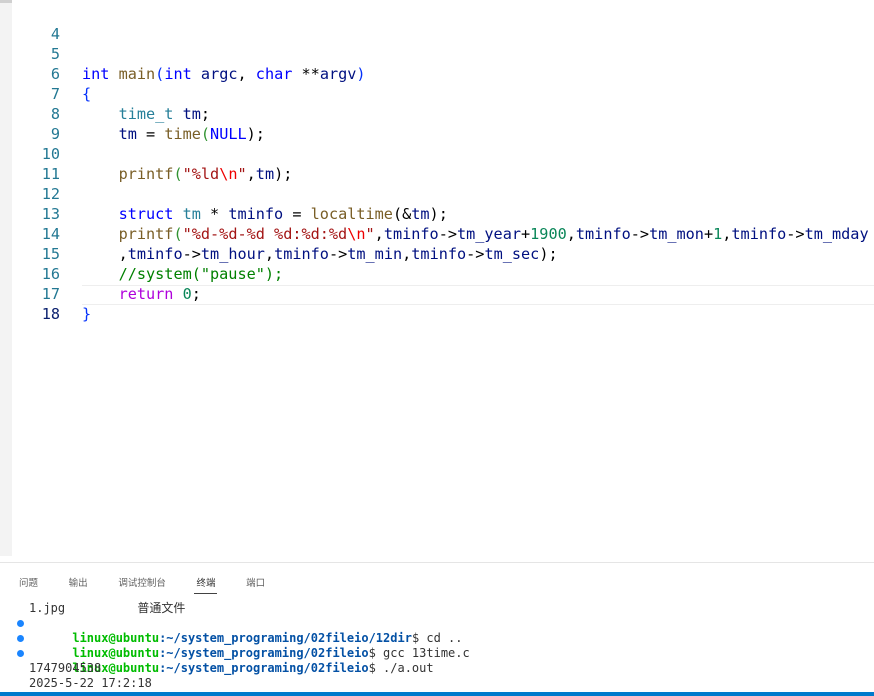 The width and height of the screenshot is (874, 696). What do you see at coordinates (28, 583) in the screenshot?
I see `tab-problems: 问题` at bounding box center [28, 583].